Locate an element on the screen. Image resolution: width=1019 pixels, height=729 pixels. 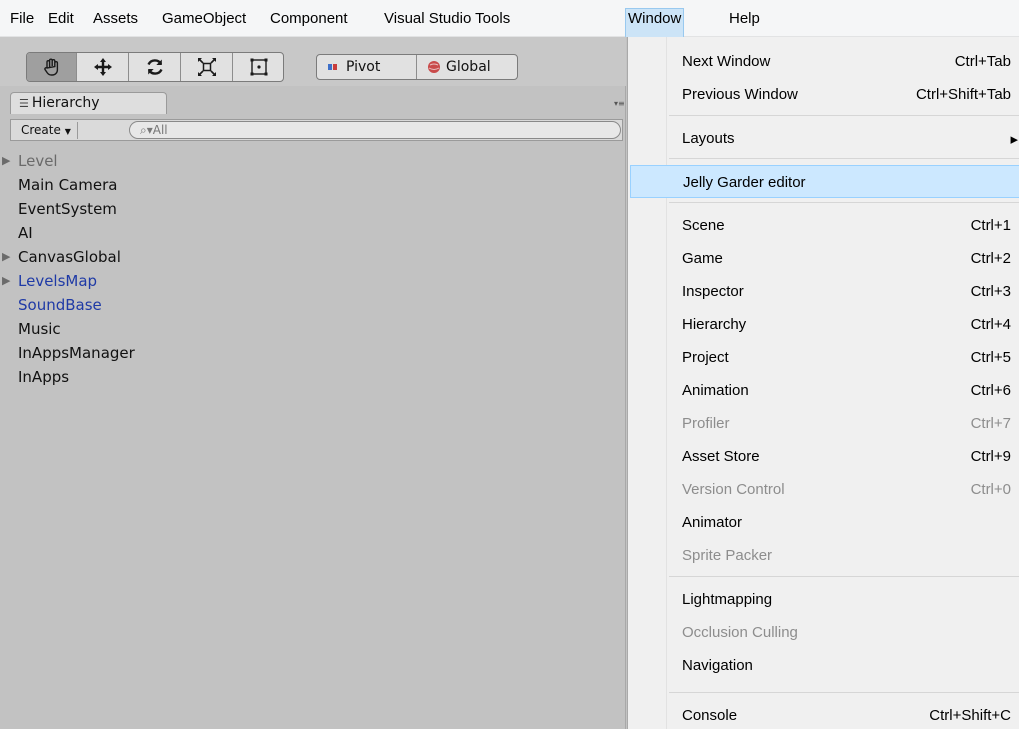
move-tool-button is located at coordinates (103, 67).